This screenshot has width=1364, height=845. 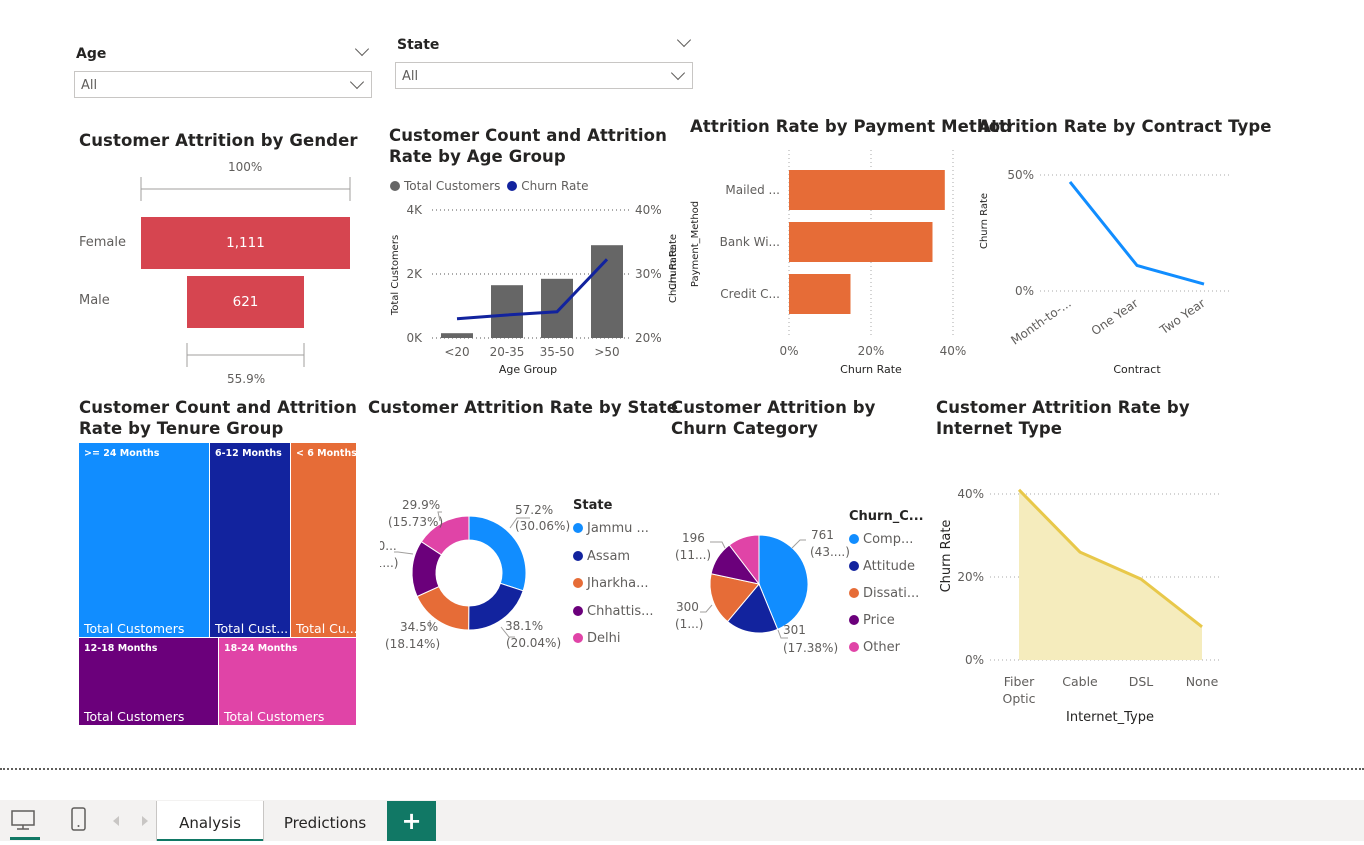 What do you see at coordinates (116, 821) in the screenshot?
I see `prev-page-icon` at bounding box center [116, 821].